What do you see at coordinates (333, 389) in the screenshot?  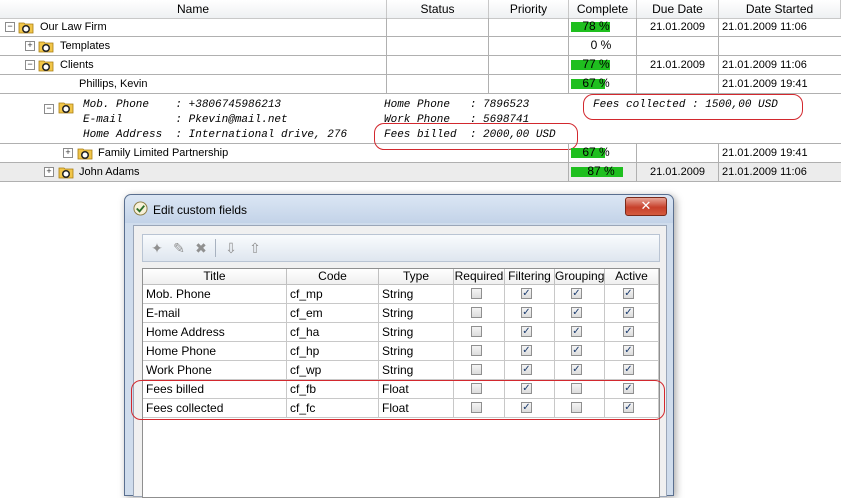 I see `field-code: cf_fb` at bounding box center [333, 389].